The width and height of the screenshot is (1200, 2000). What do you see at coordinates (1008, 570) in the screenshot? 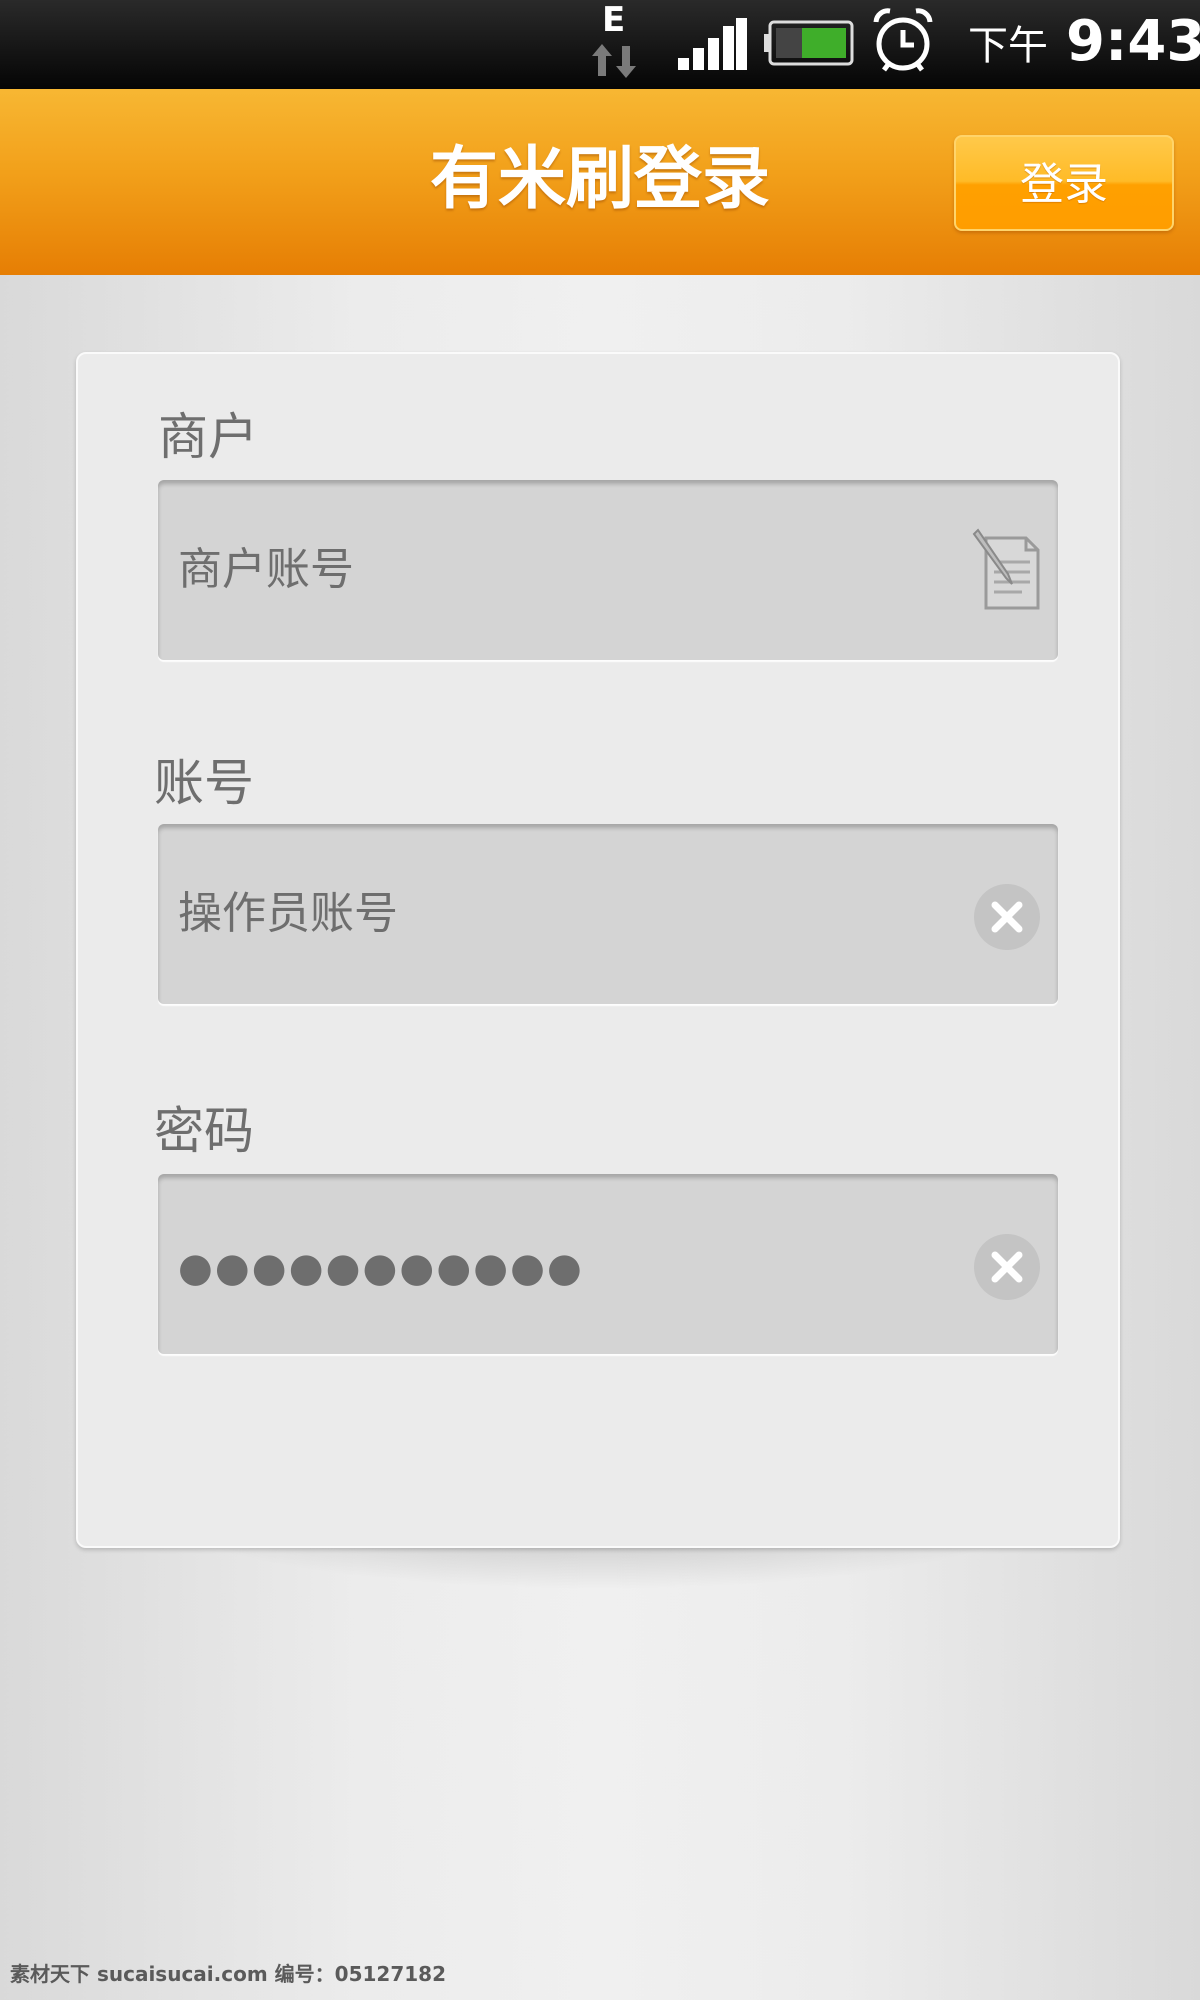
I see `notepad-icon` at bounding box center [1008, 570].